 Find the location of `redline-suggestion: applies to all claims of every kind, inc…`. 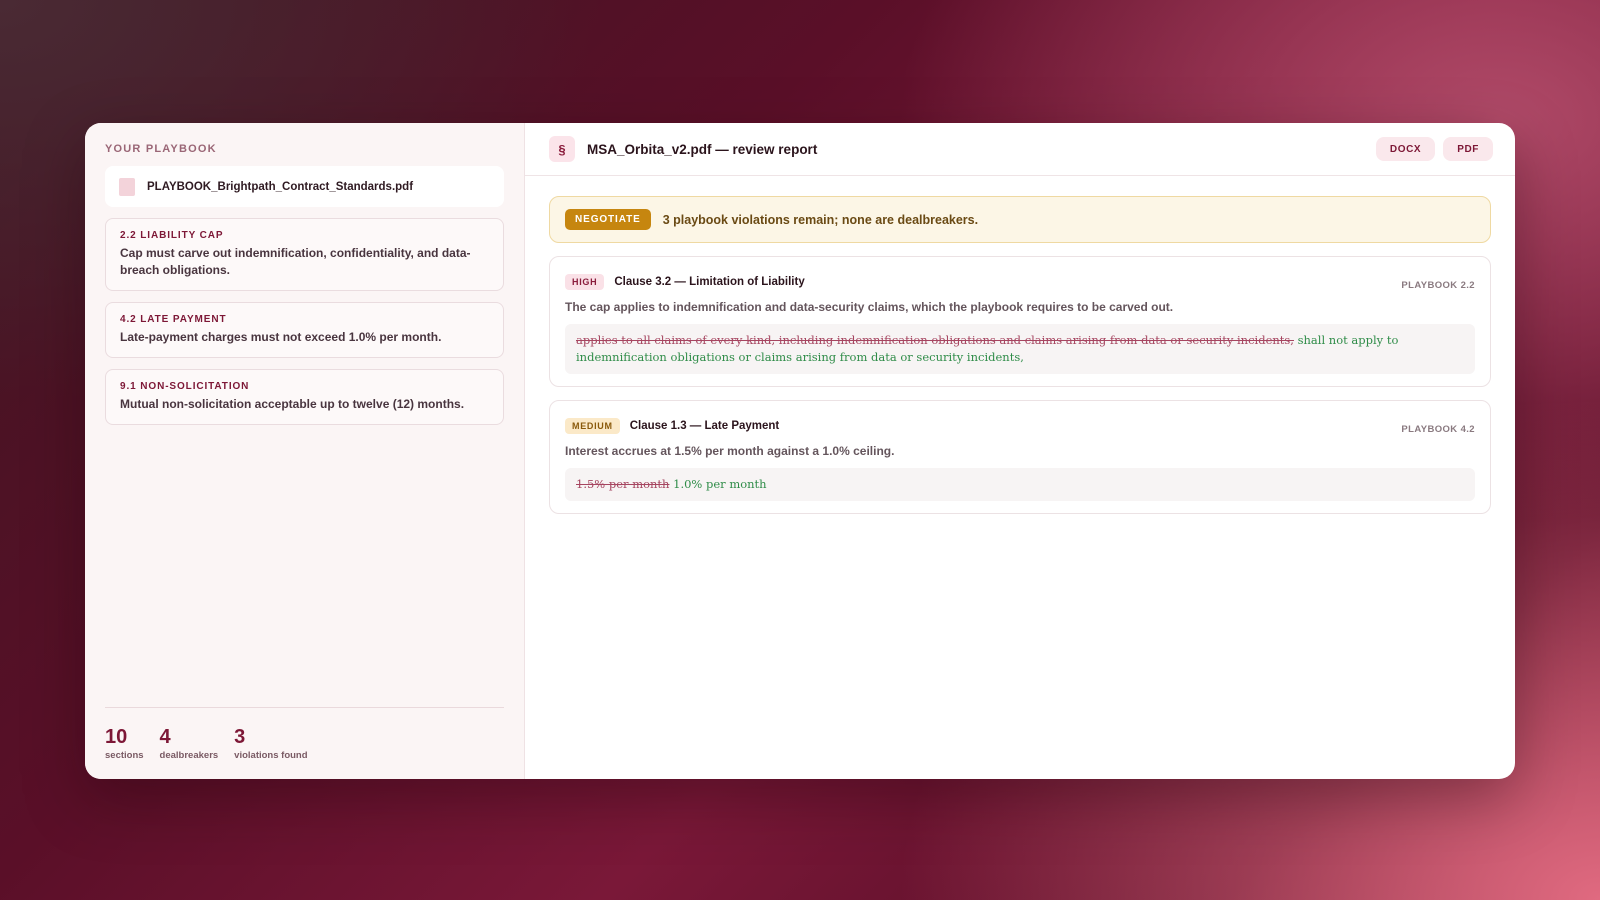

redline-suggestion: applies to all claims of every kind, inc… is located at coordinates (1020, 349).